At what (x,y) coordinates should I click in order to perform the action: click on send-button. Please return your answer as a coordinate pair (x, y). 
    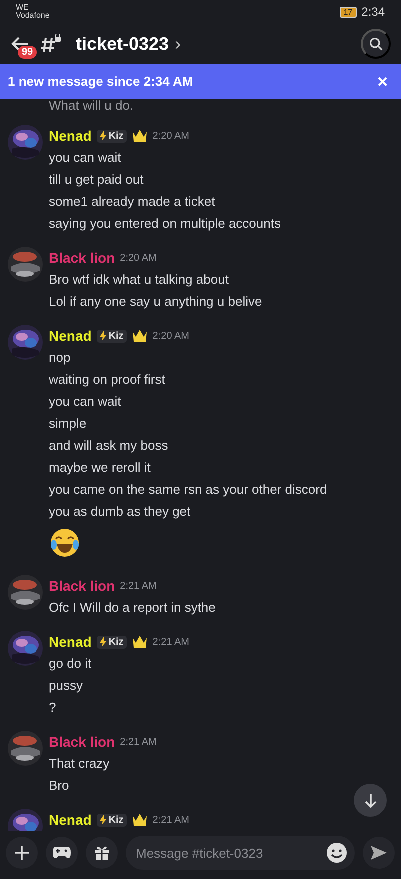
    Looking at the image, I should click on (379, 853).